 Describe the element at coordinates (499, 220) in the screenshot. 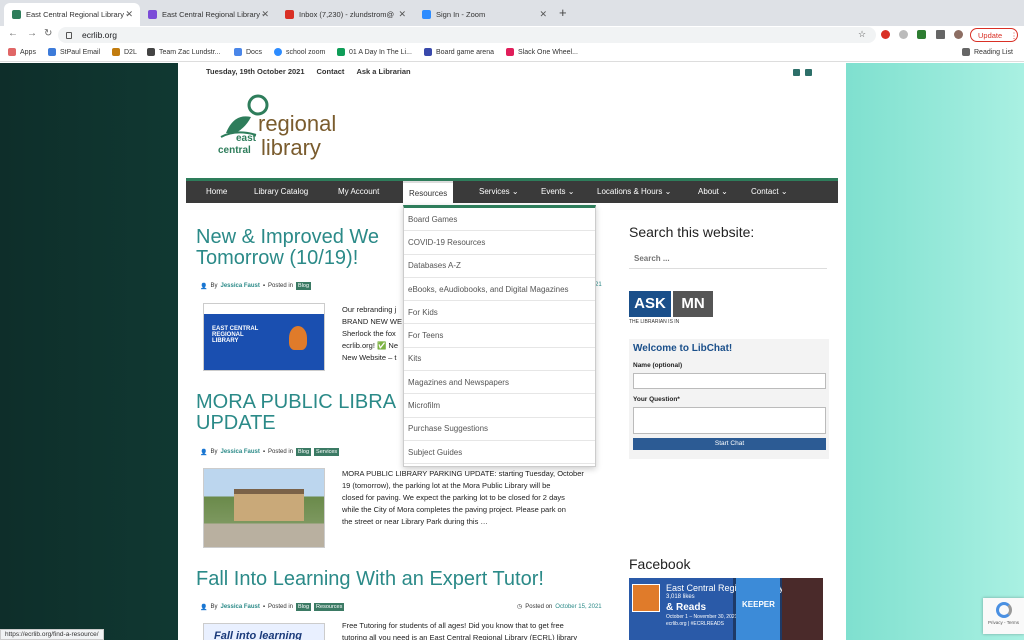

I see `menu-item-board-games: Board Games` at that location.